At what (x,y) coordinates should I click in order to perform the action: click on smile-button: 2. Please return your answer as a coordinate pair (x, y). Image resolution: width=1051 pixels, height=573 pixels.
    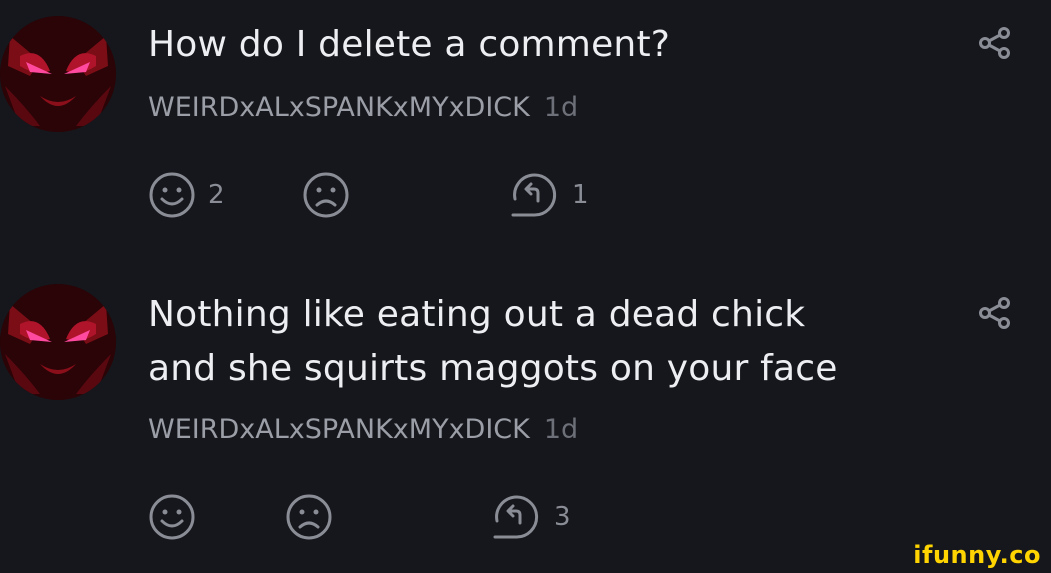
    Looking at the image, I should click on (186, 195).